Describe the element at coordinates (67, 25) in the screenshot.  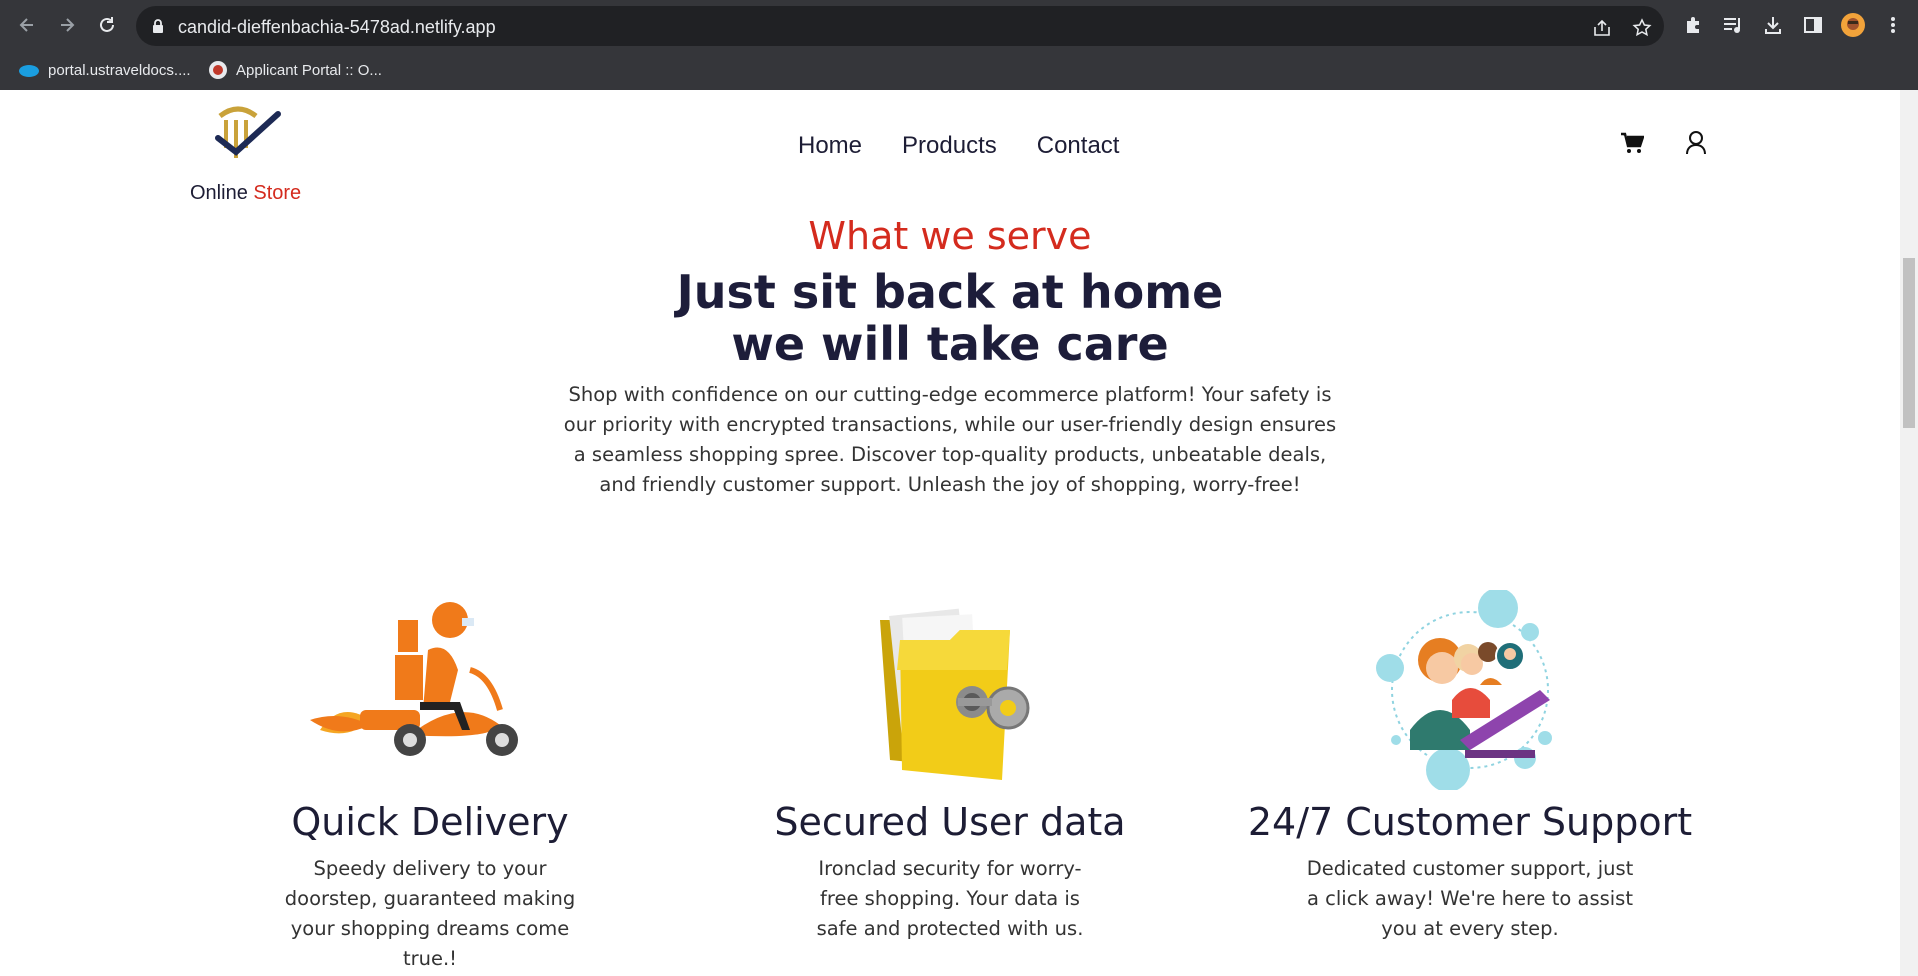
I see `forward-button` at that location.